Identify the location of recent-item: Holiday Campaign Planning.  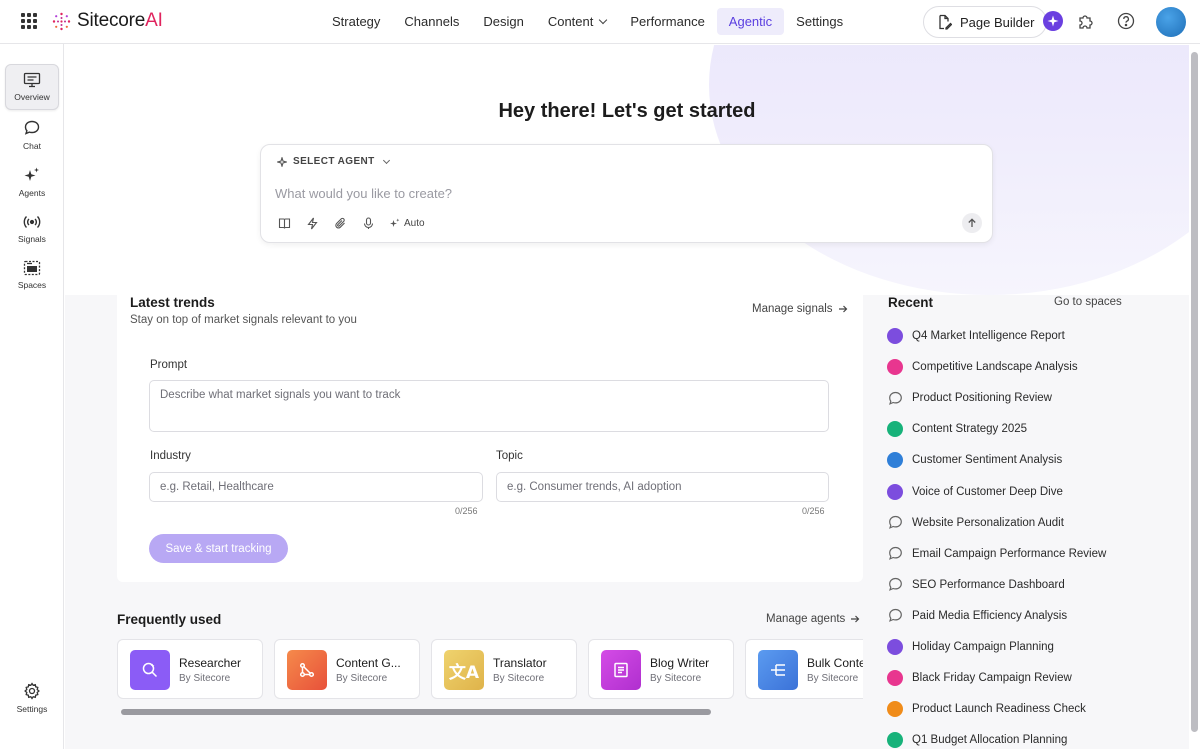
(970, 647).